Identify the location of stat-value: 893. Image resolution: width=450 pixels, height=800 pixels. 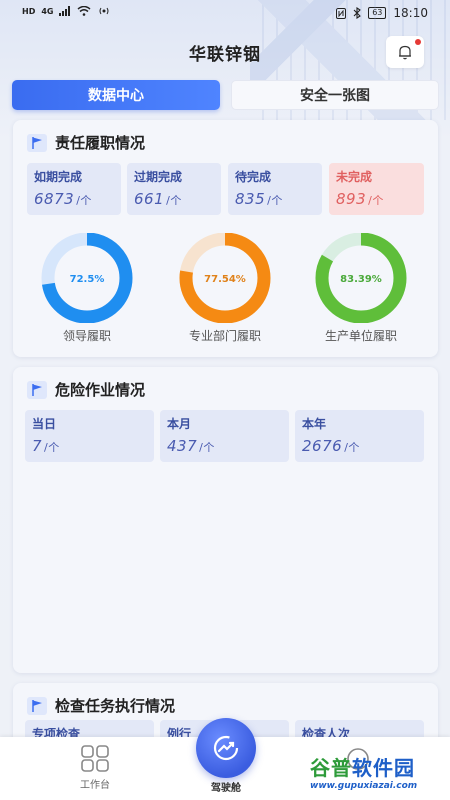
(351, 199).